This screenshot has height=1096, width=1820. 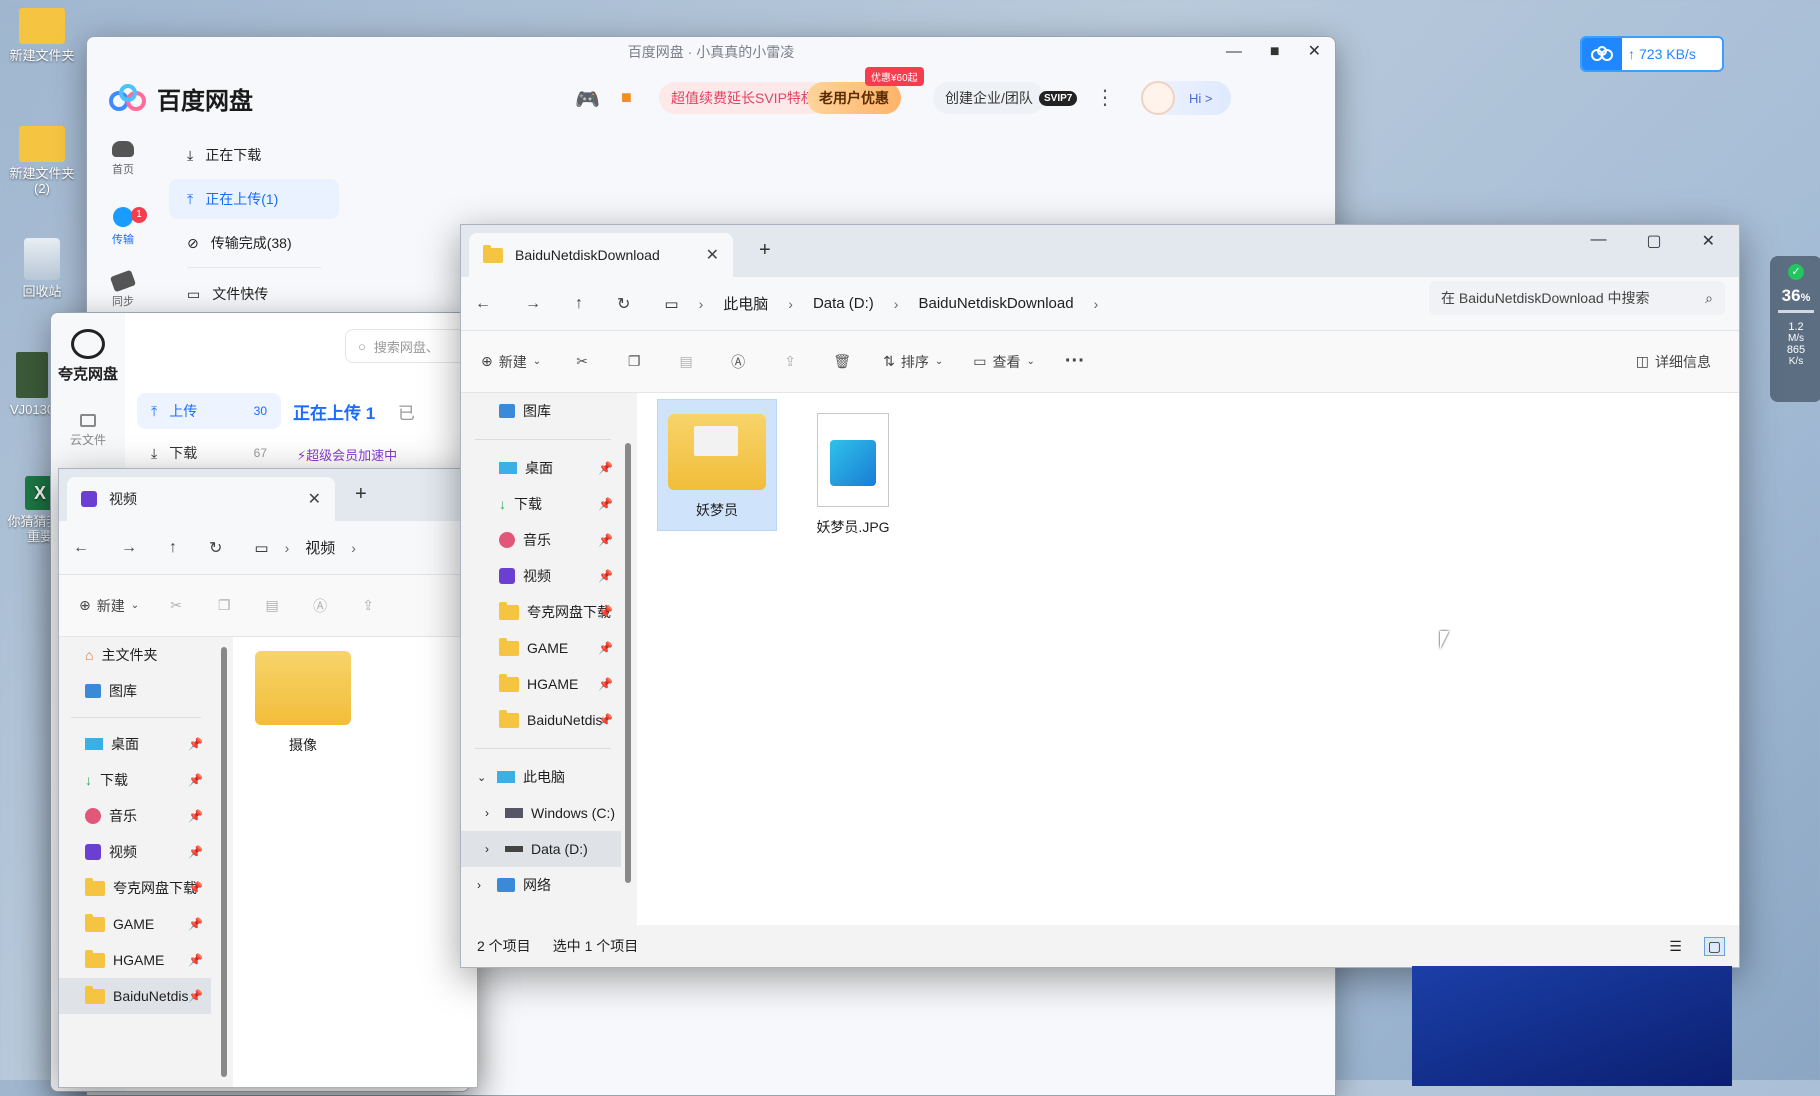 I want to click on sort-button: ⇅ 排序 ⌄, so click(x=913, y=362).